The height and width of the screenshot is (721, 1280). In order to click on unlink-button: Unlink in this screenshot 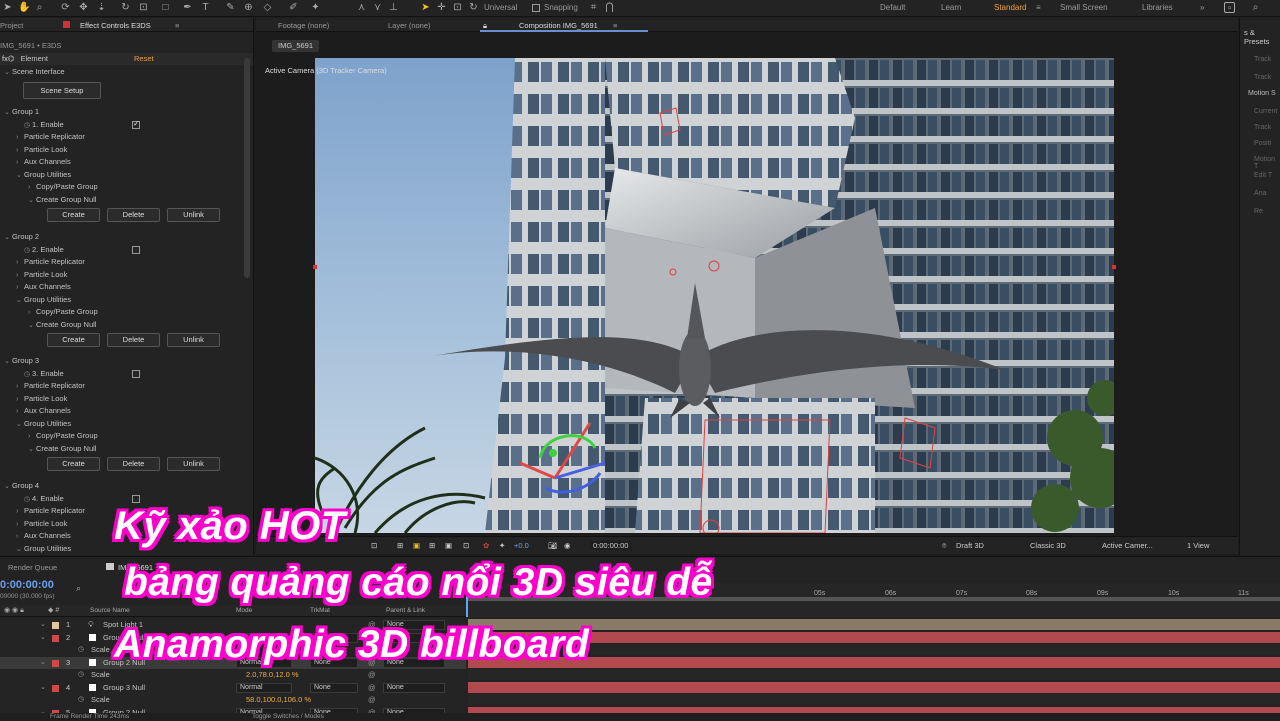, I will do `click(193, 464)`.